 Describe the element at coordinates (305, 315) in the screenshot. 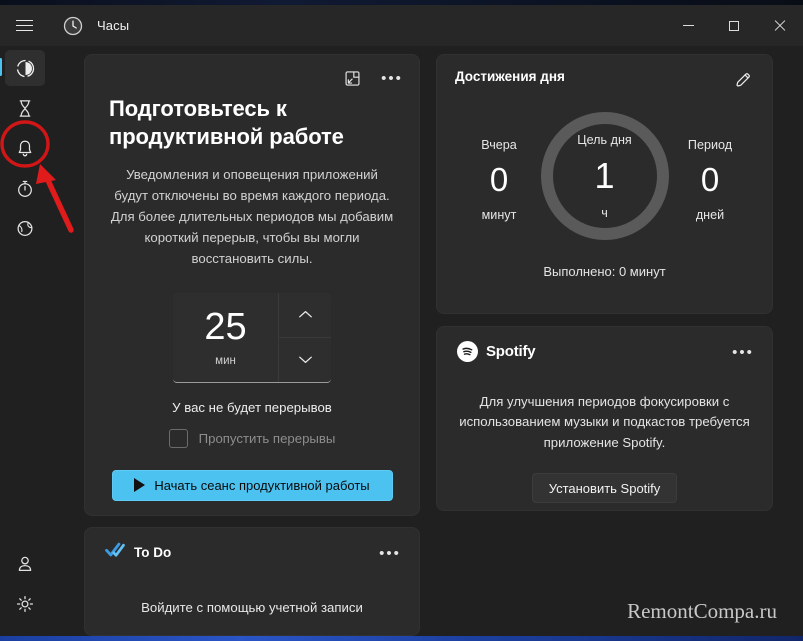

I see `chevron-up-icon` at that location.